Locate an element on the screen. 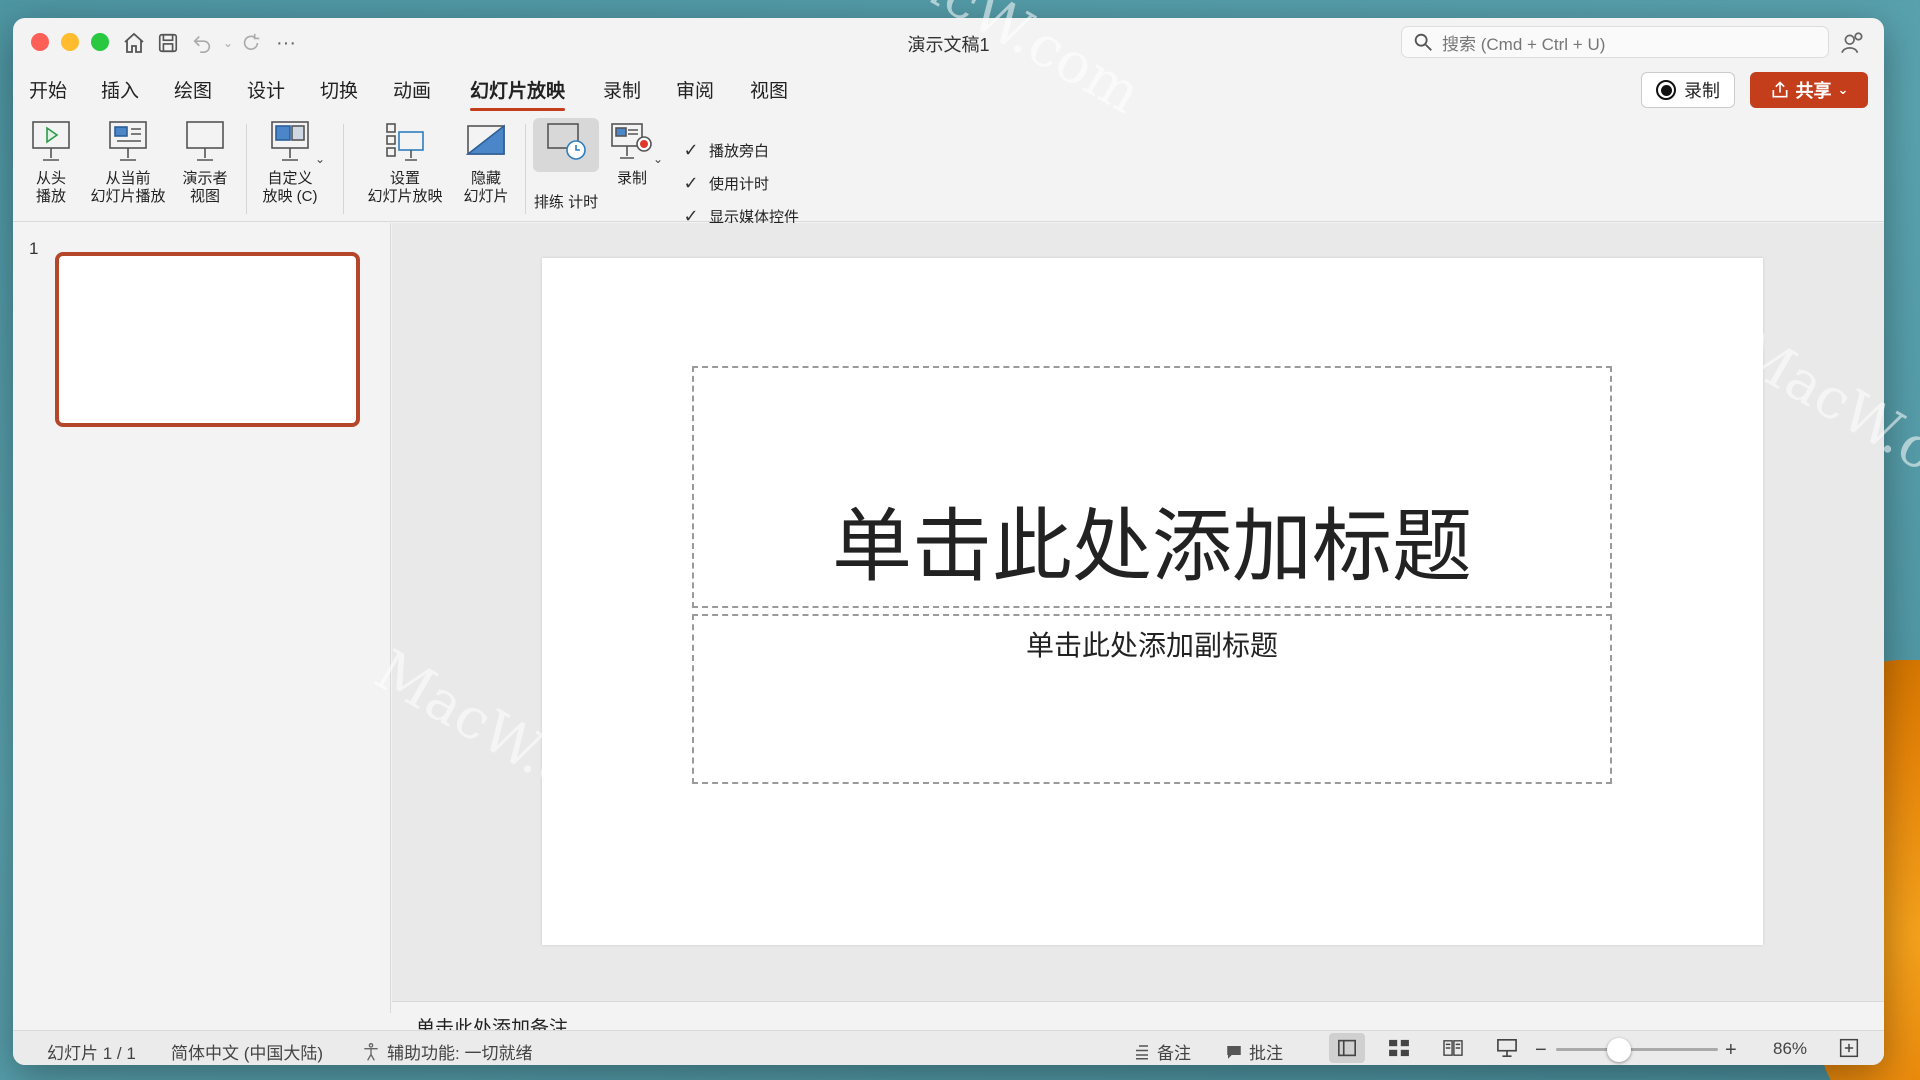 This screenshot has width=1920, height=1080. slide-show-view-button is located at coordinates (1507, 1048).